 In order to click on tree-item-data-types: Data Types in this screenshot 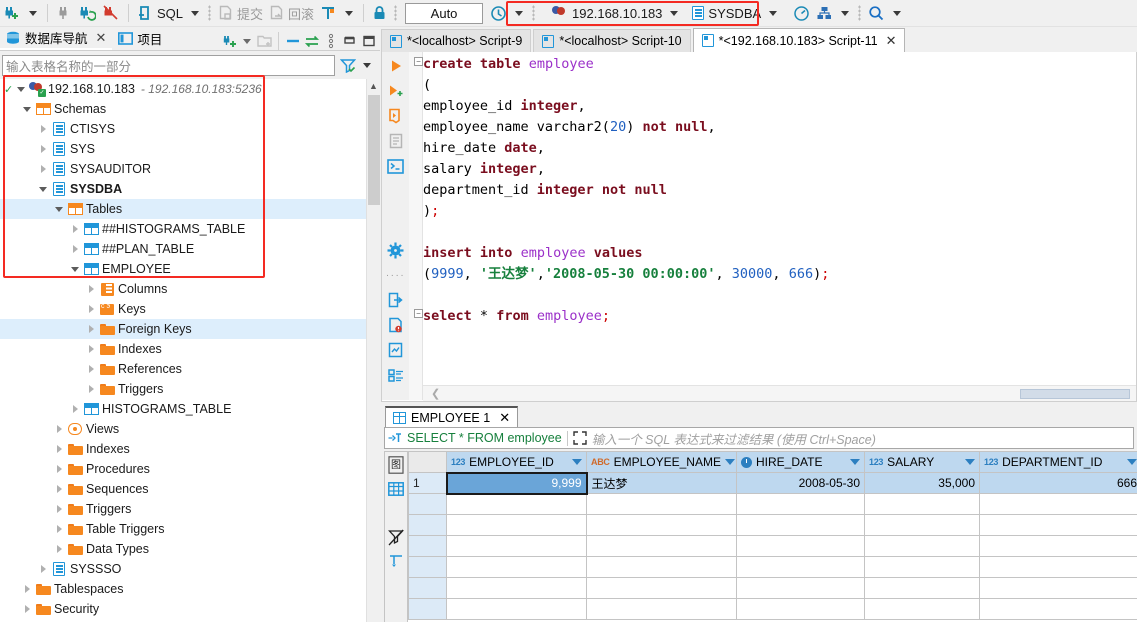, I will do `click(183, 549)`.